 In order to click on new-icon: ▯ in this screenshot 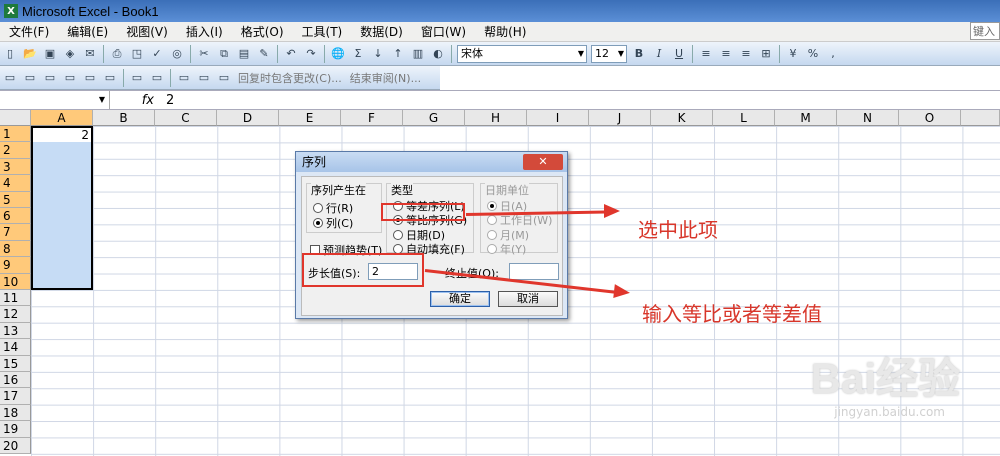, I will do `click(10, 54)`.